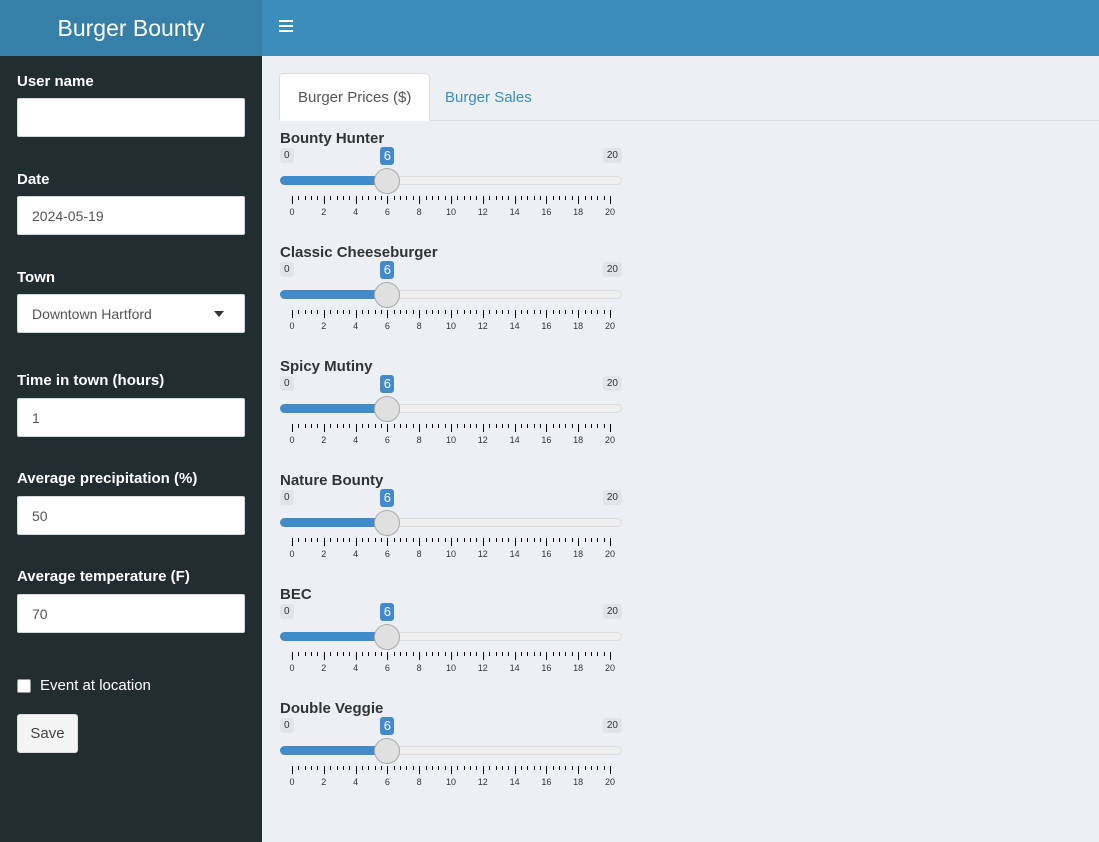  Describe the element at coordinates (131, 117) in the screenshot. I see `user-name-input` at that location.